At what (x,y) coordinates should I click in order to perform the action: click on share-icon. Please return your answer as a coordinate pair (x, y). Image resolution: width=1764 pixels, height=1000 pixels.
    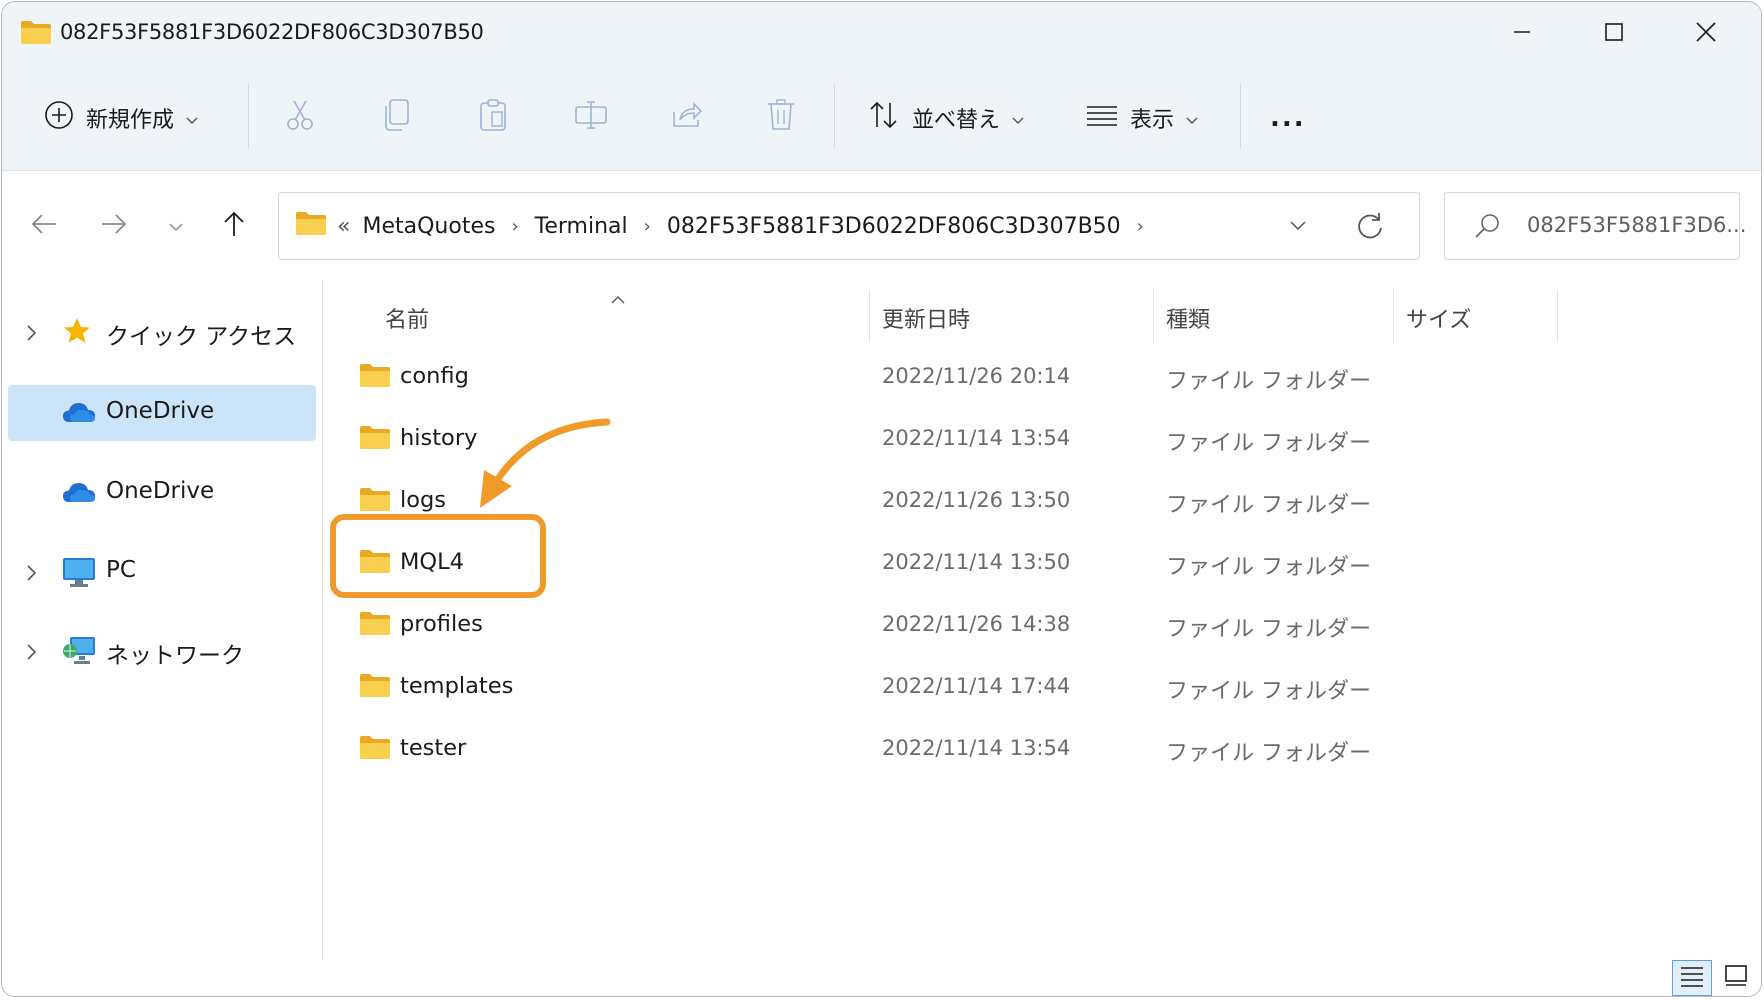
    Looking at the image, I should click on (687, 118).